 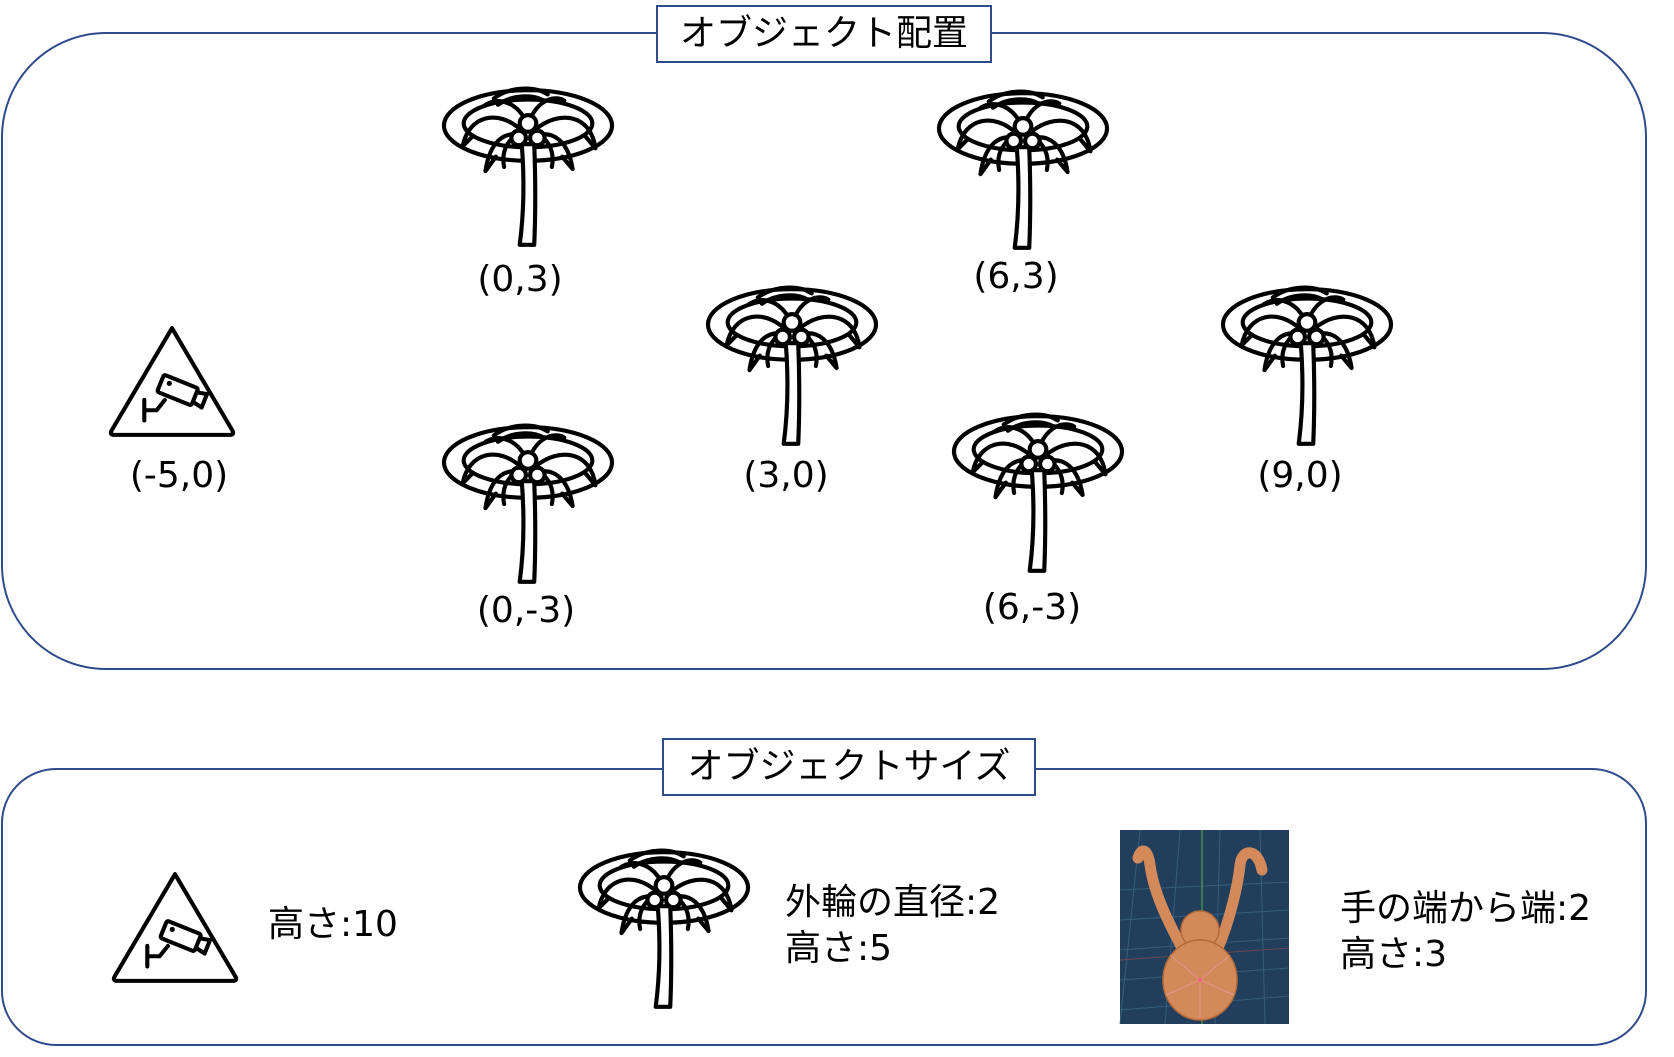 What do you see at coordinates (892, 926) in the screenshot?
I see `palm-size-text: 外輪の直径:2 高さ:5` at bounding box center [892, 926].